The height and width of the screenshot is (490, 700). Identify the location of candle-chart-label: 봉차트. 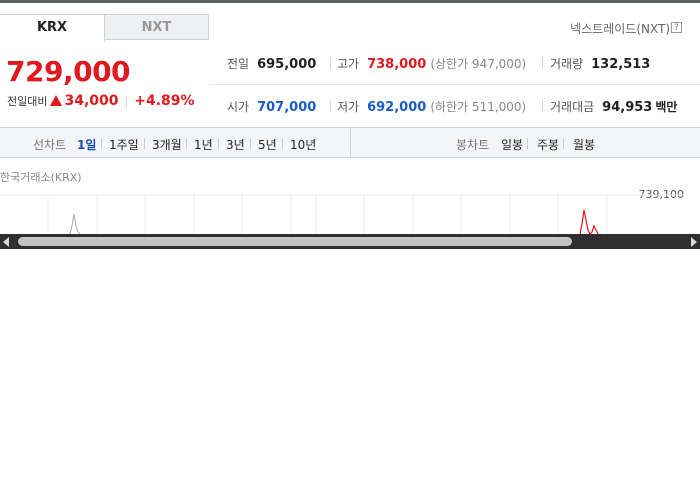
(473, 145).